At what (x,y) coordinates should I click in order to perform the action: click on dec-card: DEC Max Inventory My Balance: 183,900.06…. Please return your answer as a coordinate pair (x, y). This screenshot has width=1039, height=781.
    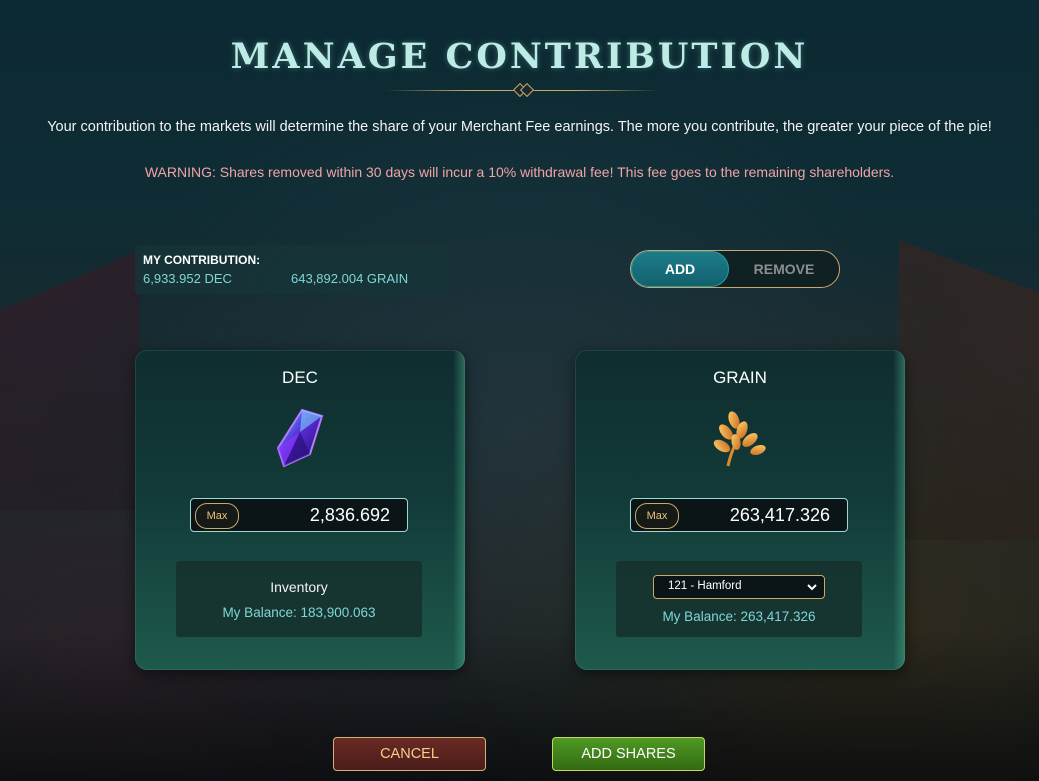
    Looking at the image, I should click on (300, 510).